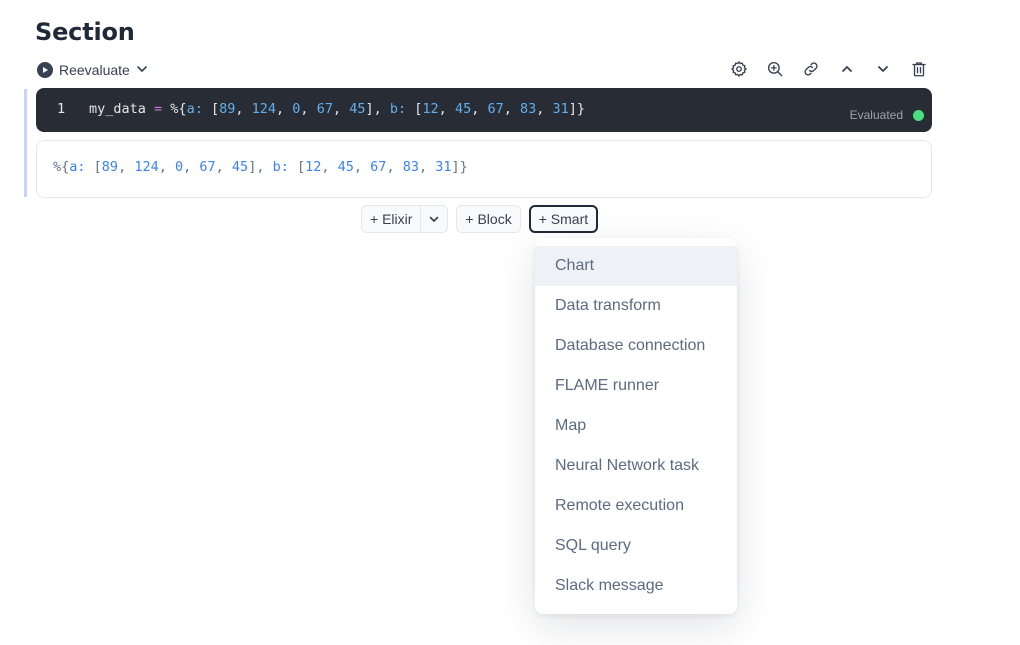 The height and width of the screenshot is (645, 1020). I want to click on code-token: b:, so click(394, 109).